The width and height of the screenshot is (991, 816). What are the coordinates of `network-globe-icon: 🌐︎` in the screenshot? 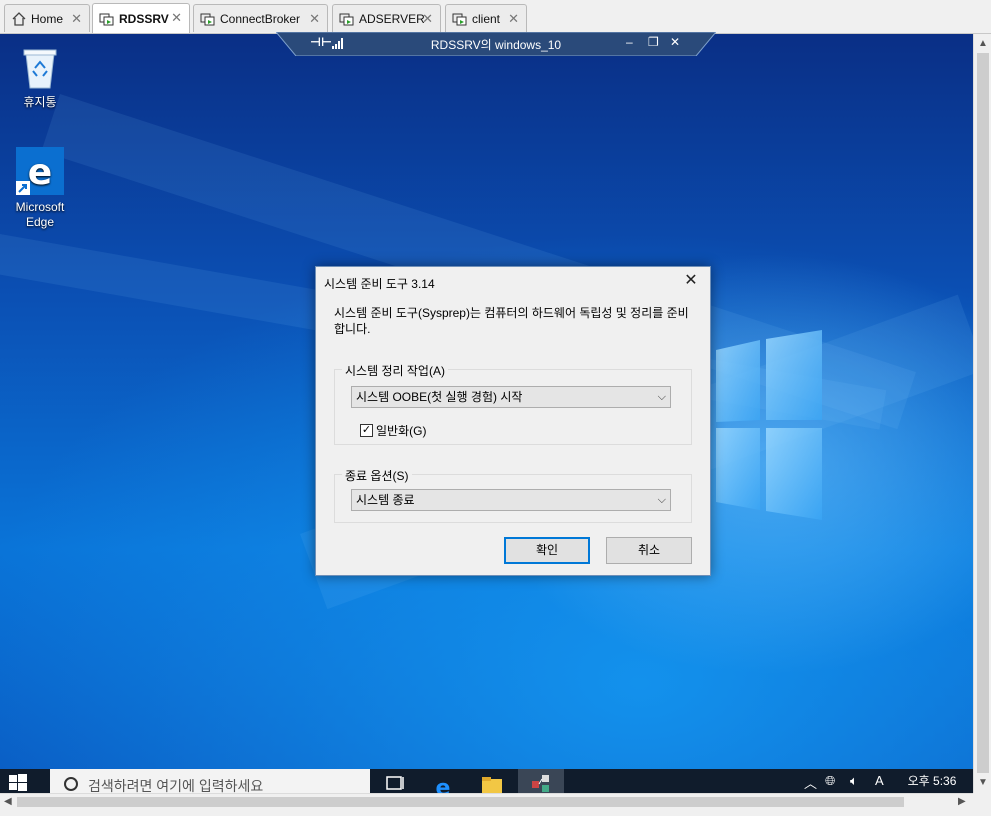 It's located at (830, 781).